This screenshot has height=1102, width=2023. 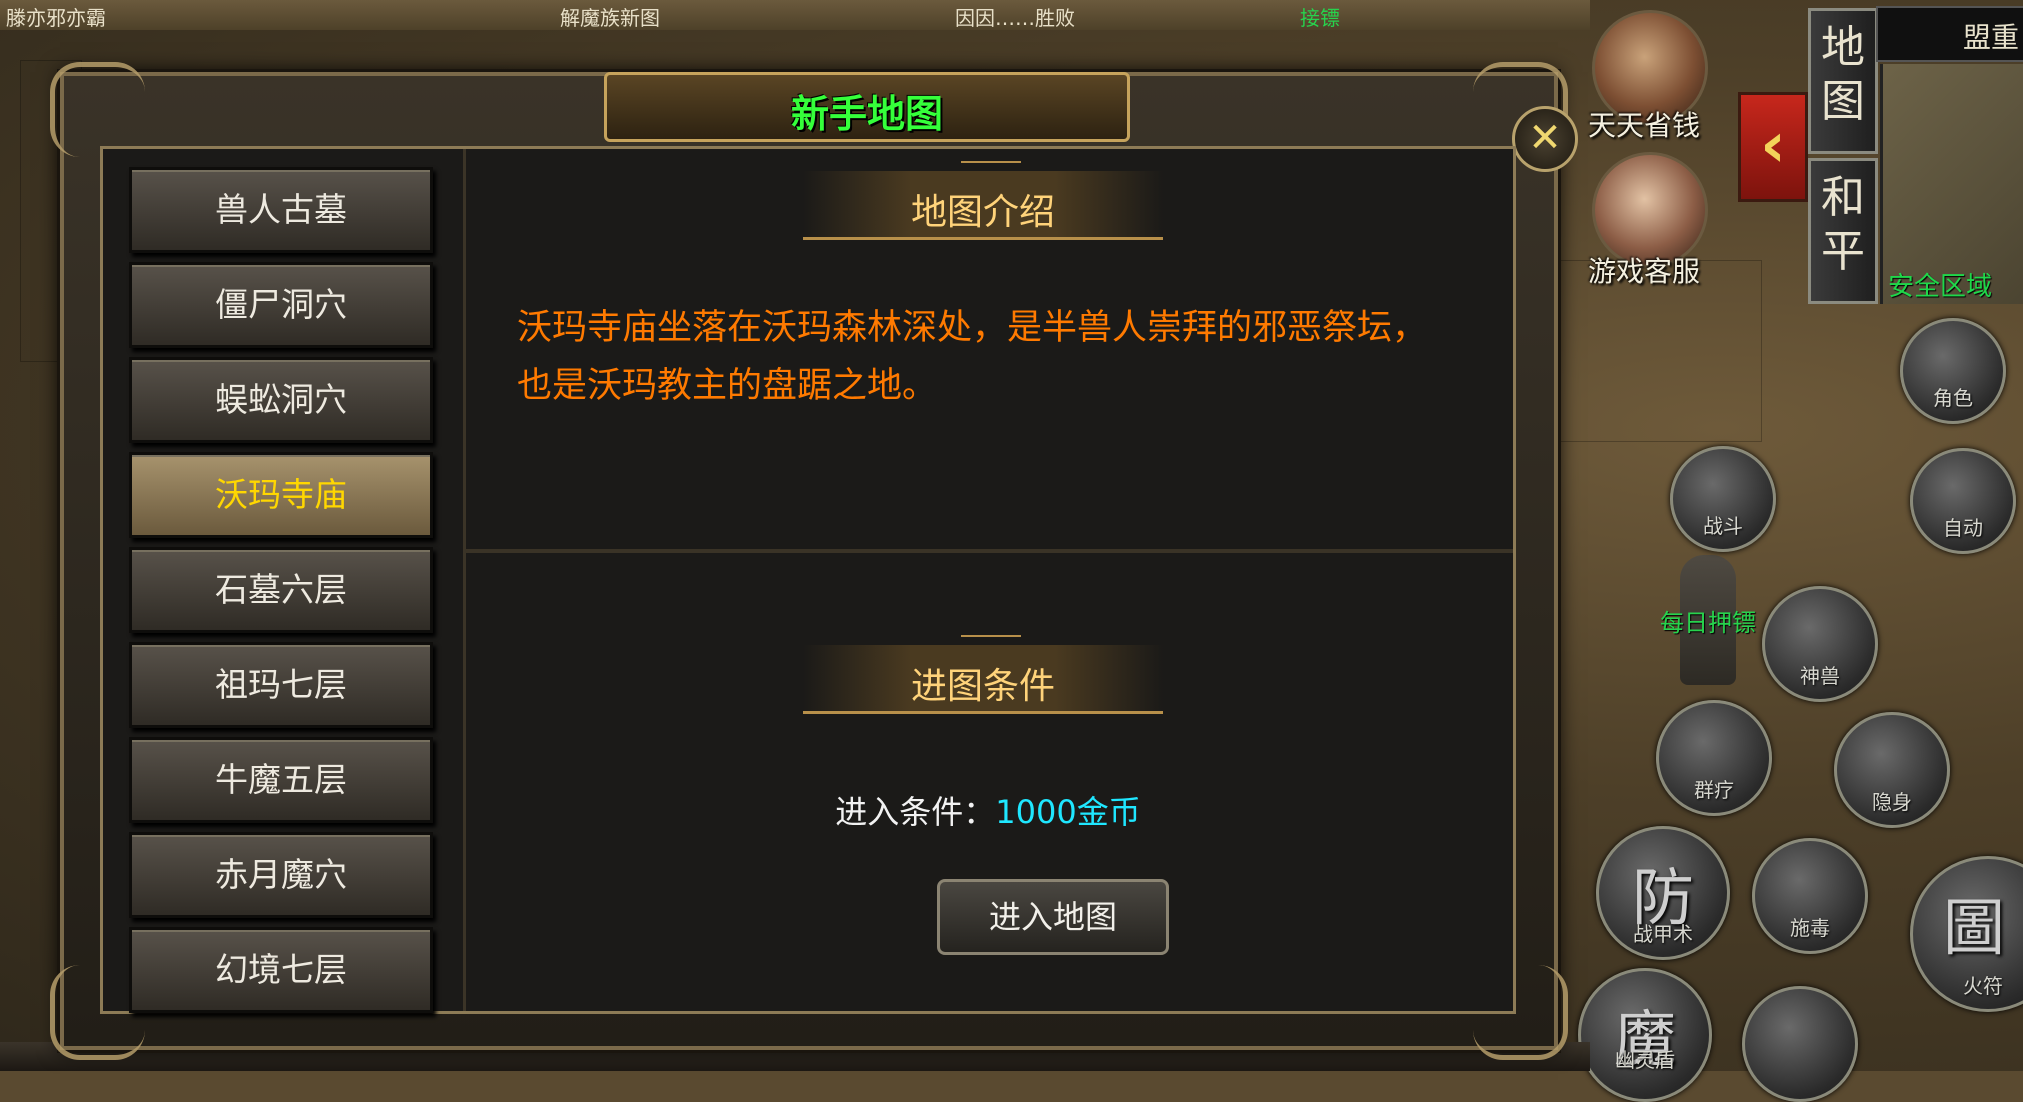 I want to click on skill-stealth: 隐身, so click(x=1892, y=770).